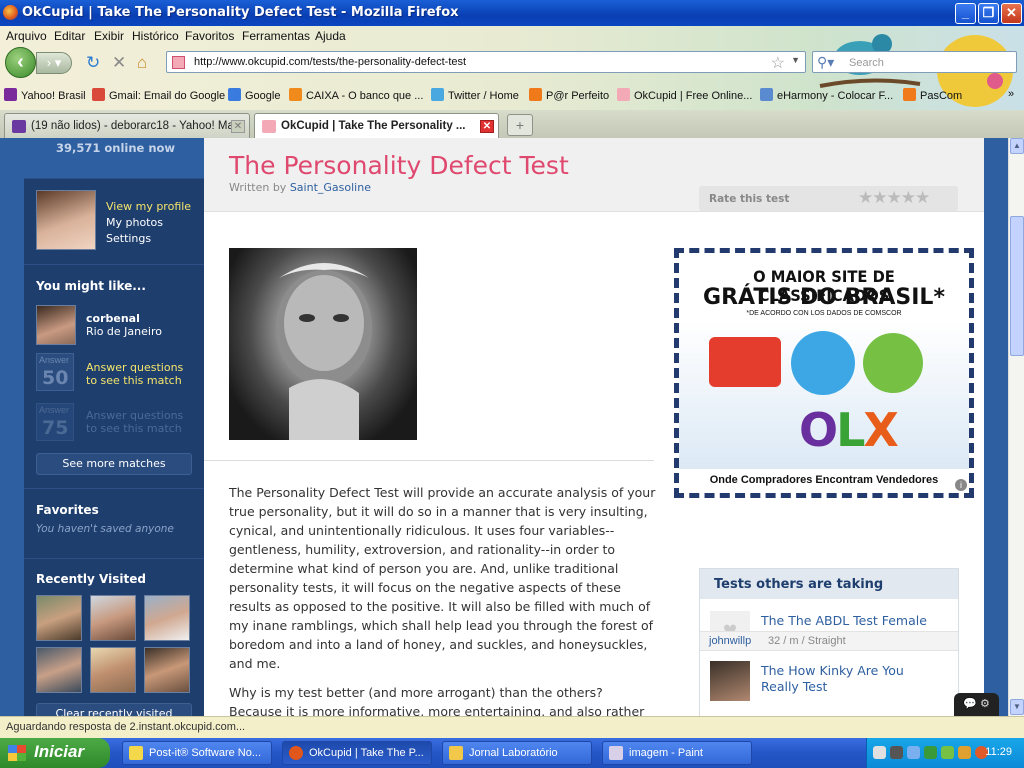 The width and height of the screenshot is (1024, 768). What do you see at coordinates (1017, 146) in the screenshot?
I see `scroll-up-arrow: ▲` at bounding box center [1017, 146].